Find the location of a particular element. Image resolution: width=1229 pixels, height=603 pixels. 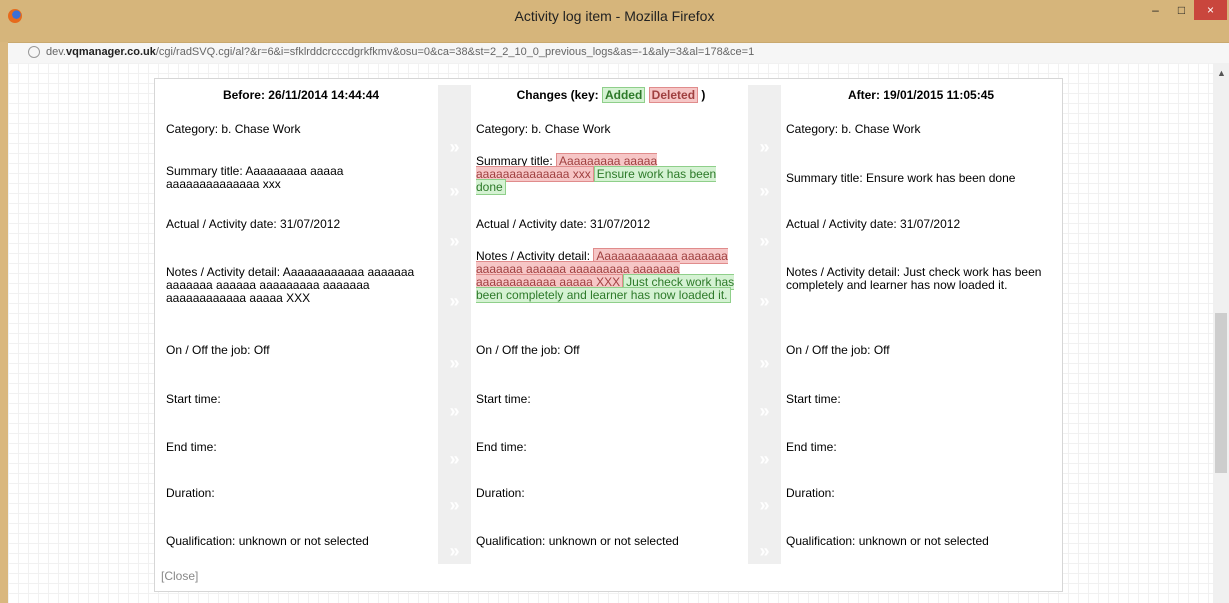

globe-icon is located at coordinates (34, 52).